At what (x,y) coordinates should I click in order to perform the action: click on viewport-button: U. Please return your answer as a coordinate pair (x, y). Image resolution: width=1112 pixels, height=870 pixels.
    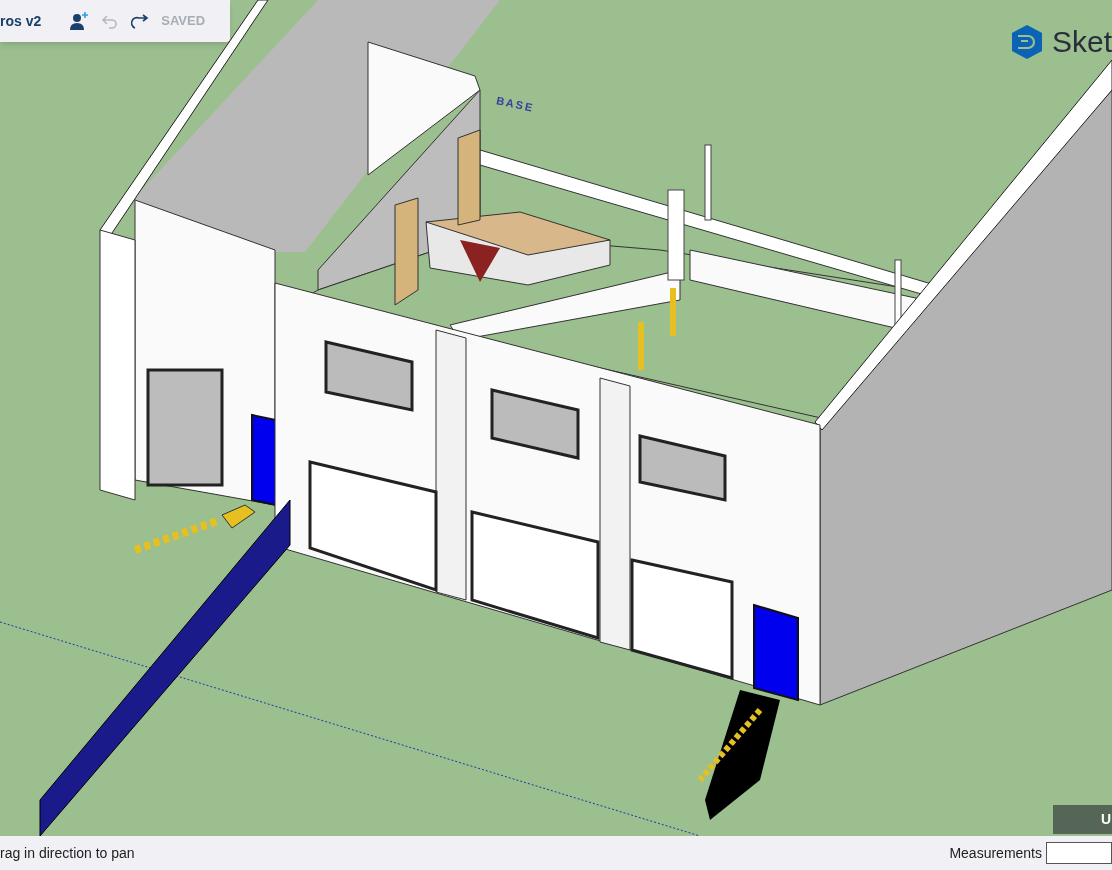
    Looking at the image, I should click on (1082, 819).